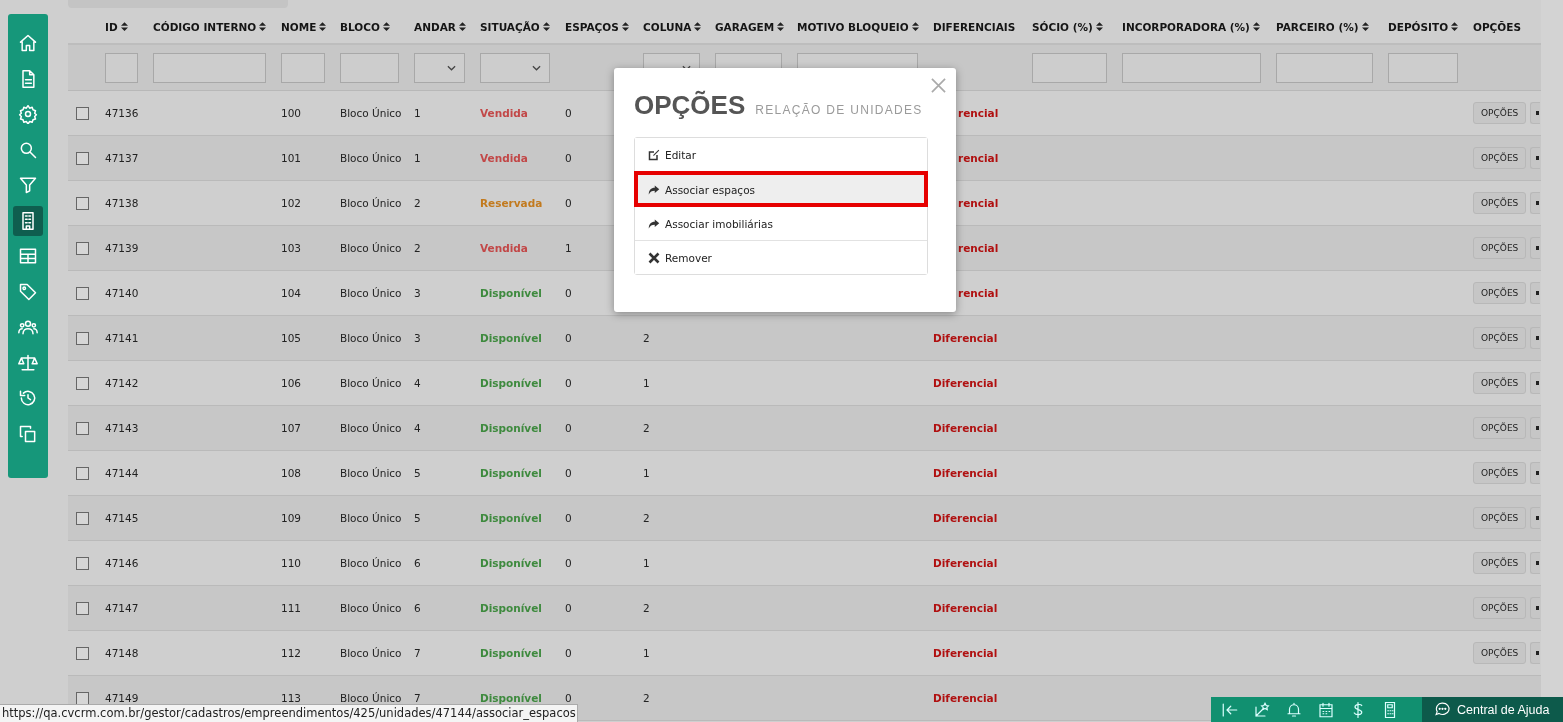 The width and height of the screenshot is (1563, 722). I want to click on column-header: PARCEIRO (%), so click(1322, 26).